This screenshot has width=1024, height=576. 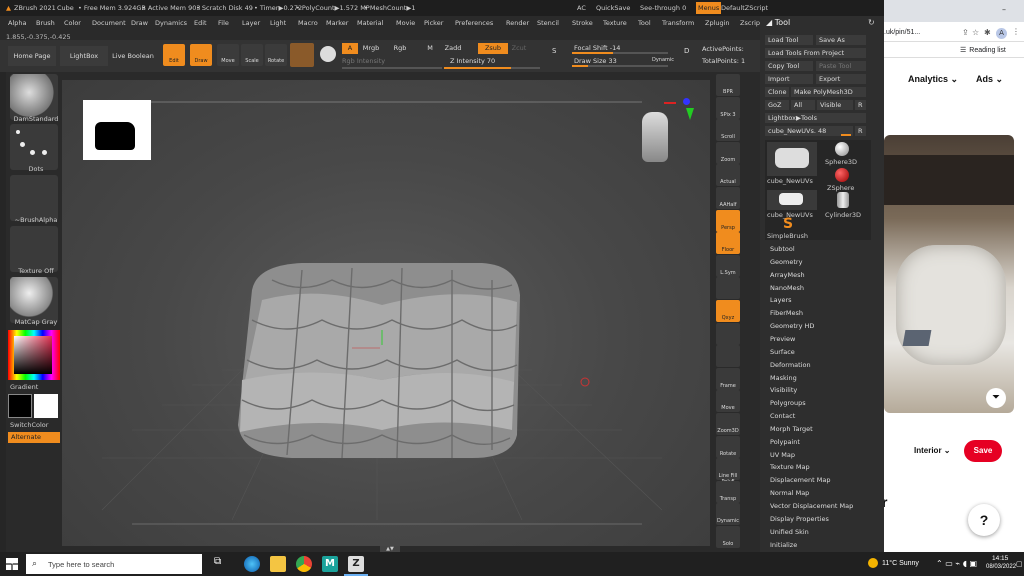 I want to click on load-from-project-button: Load Tools From Project, so click(x=815, y=53).